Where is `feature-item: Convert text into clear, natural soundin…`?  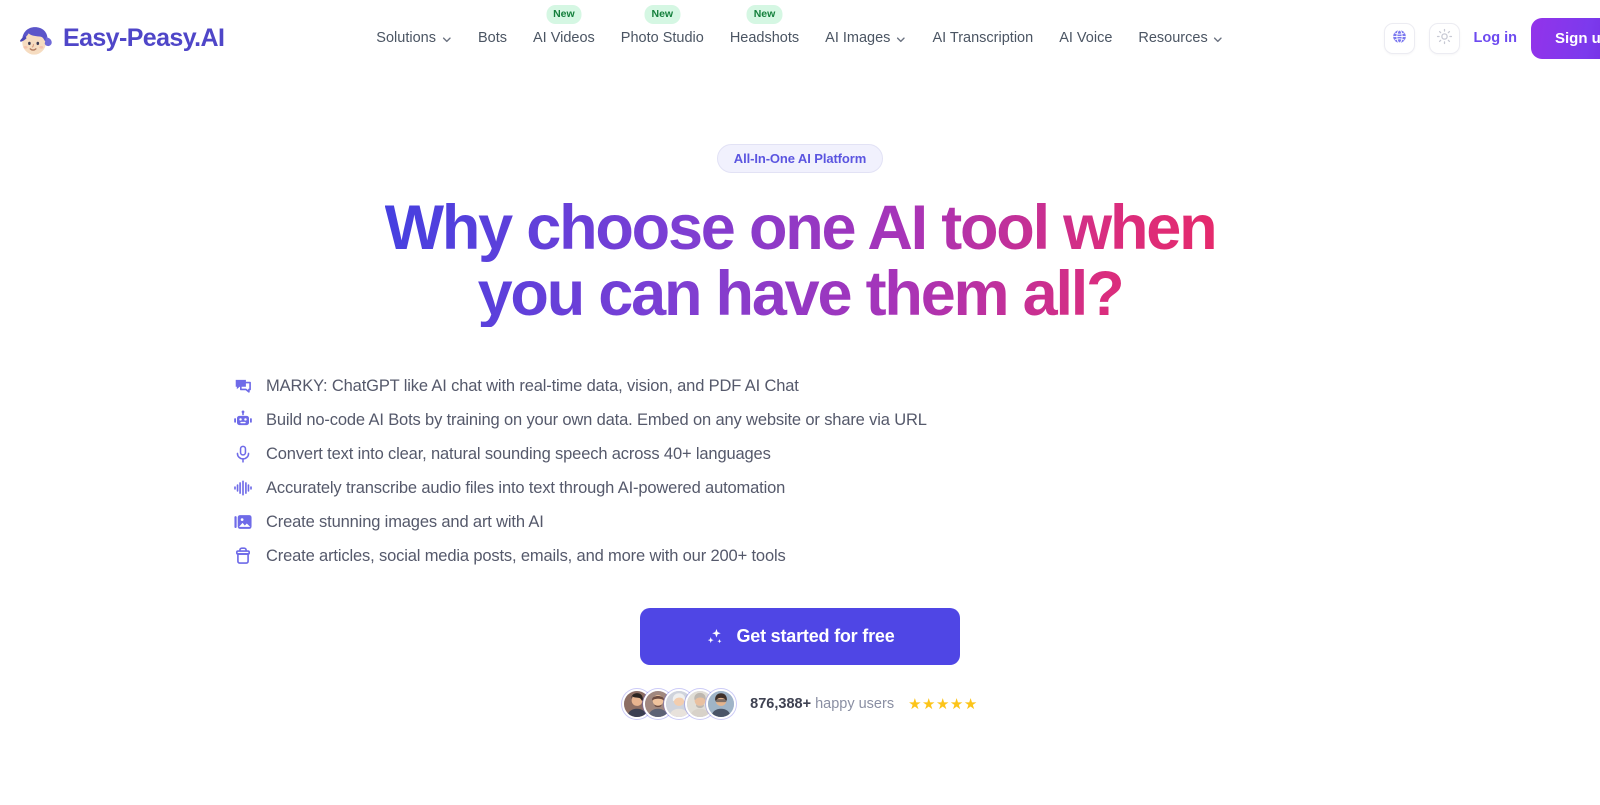 feature-item: Convert text into clear, natural soundin… is located at coordinates (800, 454).